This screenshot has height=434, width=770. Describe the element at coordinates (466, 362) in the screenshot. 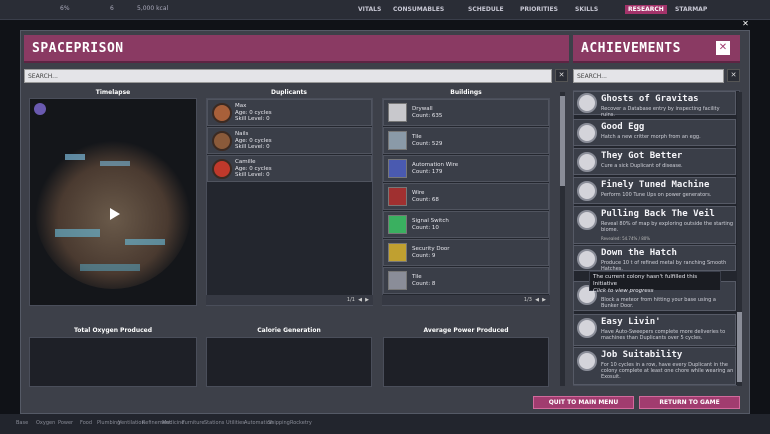

I see `power-chart` at that location.